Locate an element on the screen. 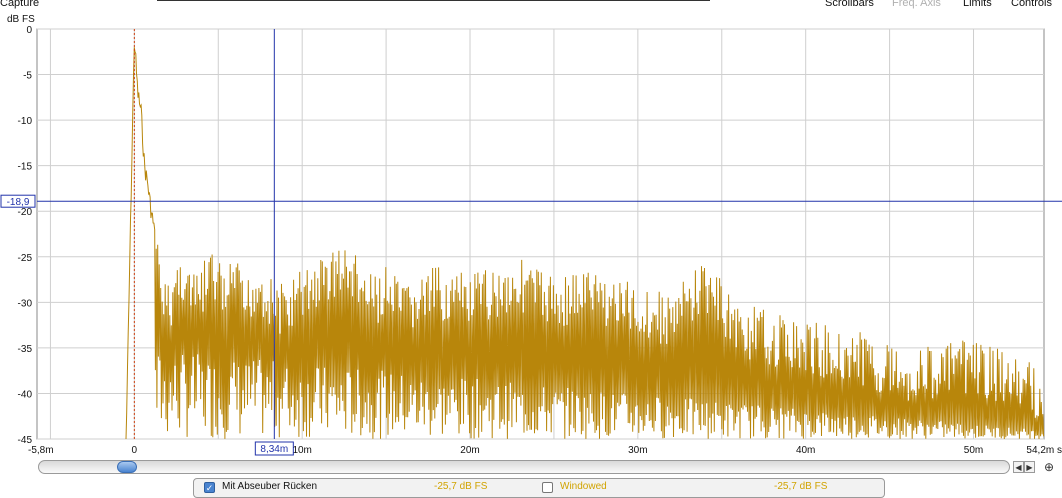 The image size is (1062, 498). y-tick-label: -35 is located at coordinates (25, 349).